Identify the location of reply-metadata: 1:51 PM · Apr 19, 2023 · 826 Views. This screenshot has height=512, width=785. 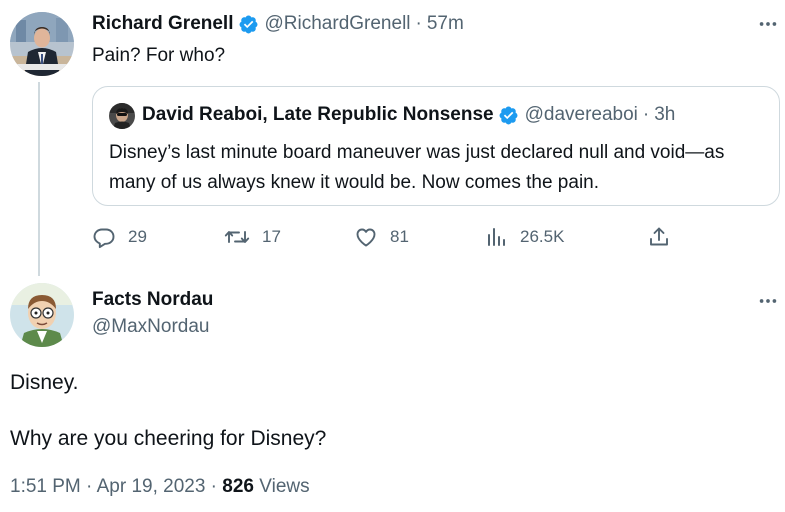
(160, 487).